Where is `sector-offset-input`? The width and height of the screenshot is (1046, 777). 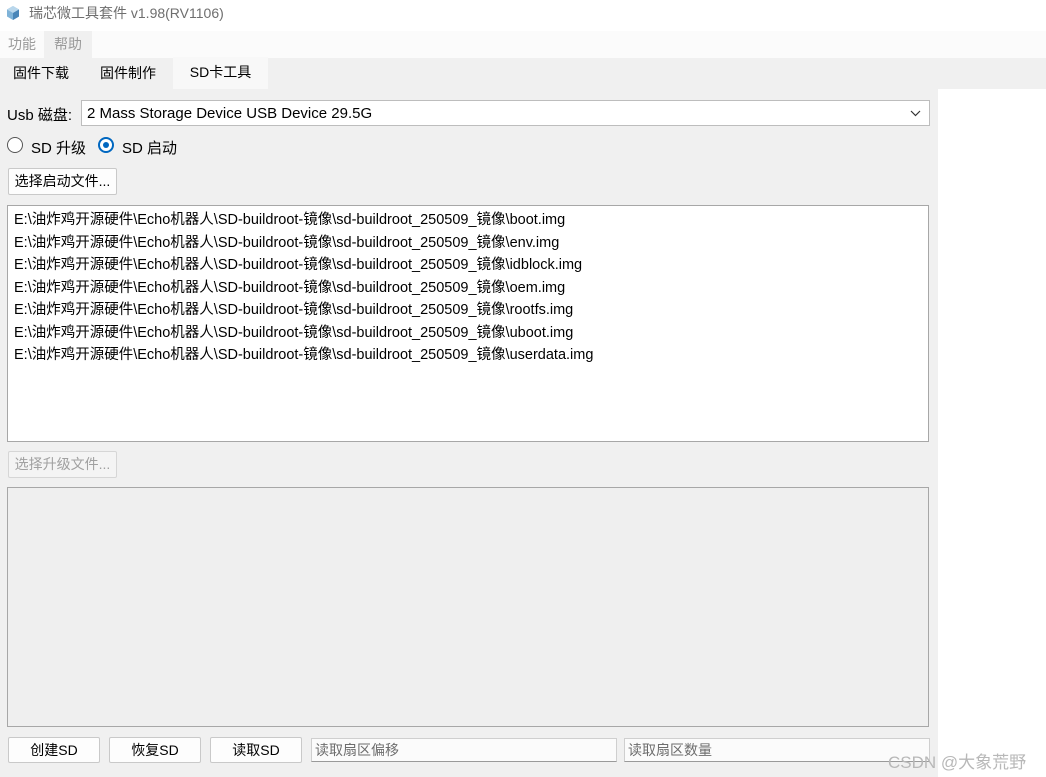
sector-offset-input is located at coordinates (464, 750).